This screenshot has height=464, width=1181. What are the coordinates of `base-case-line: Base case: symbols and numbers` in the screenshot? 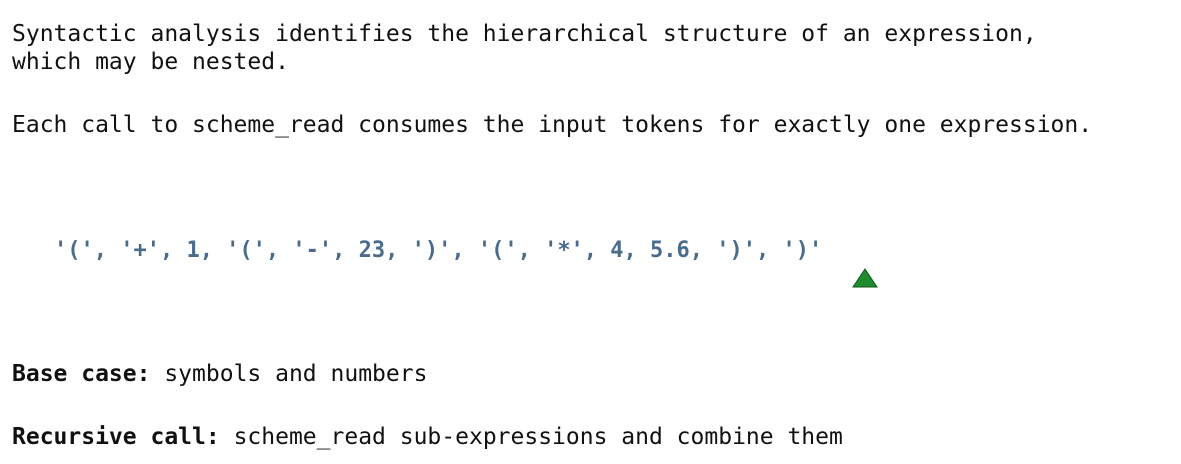 It's located at (219, 374).